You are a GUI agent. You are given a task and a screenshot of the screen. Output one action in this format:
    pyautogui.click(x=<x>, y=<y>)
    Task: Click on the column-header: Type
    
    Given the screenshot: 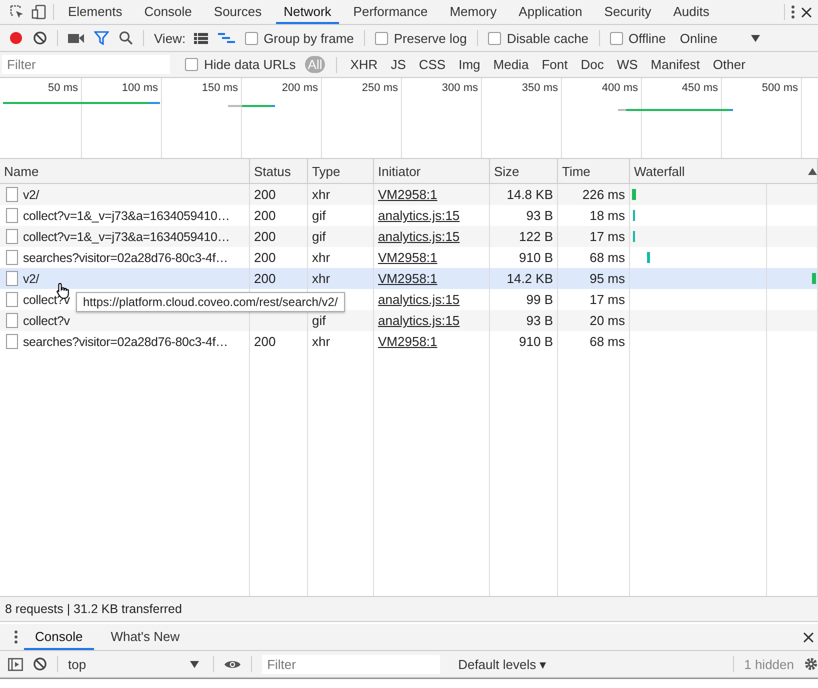 What is the action you would take?
    pyautogui.click(x=341, y=171)
    